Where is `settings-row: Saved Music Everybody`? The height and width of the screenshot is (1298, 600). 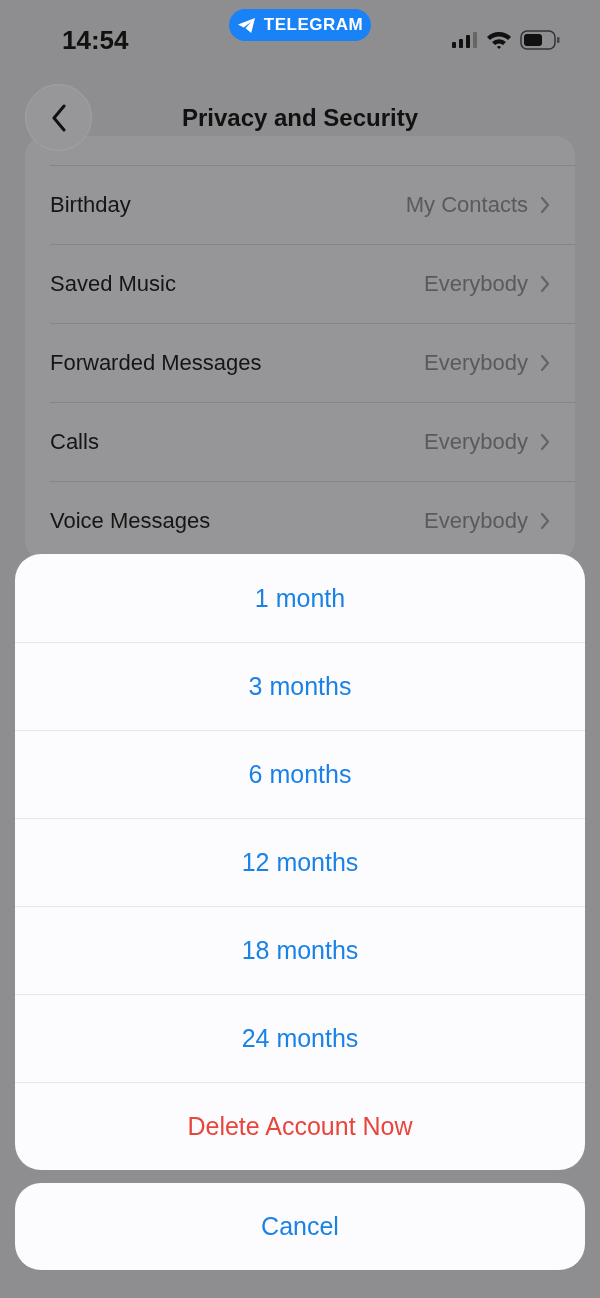
settings-row: Saved Music Everybody is located at coordinates (312, 283).